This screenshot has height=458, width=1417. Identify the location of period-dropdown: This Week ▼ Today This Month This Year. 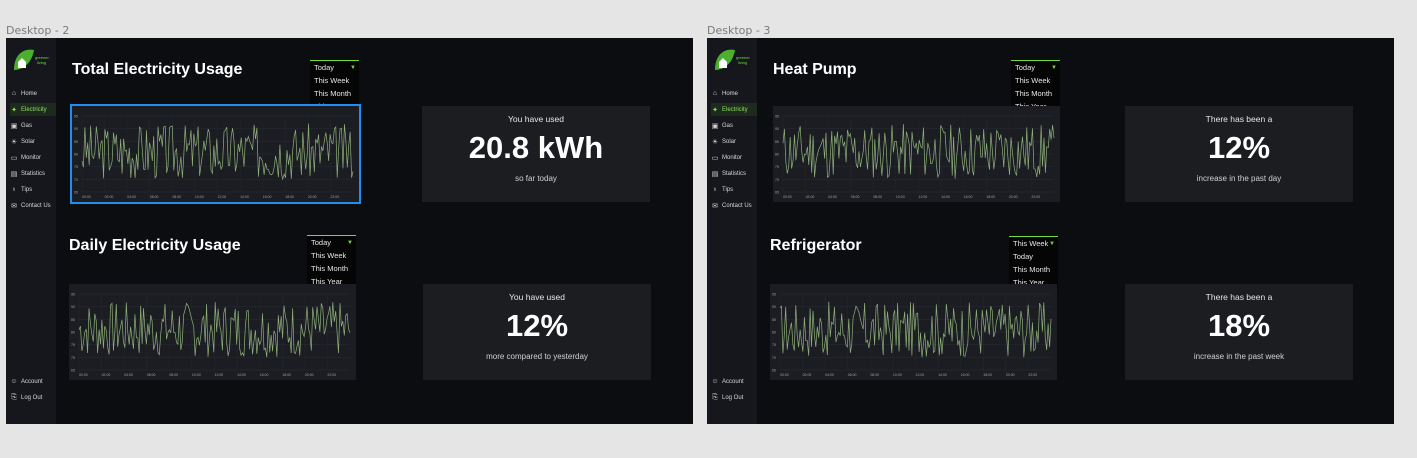
(1033, 262).